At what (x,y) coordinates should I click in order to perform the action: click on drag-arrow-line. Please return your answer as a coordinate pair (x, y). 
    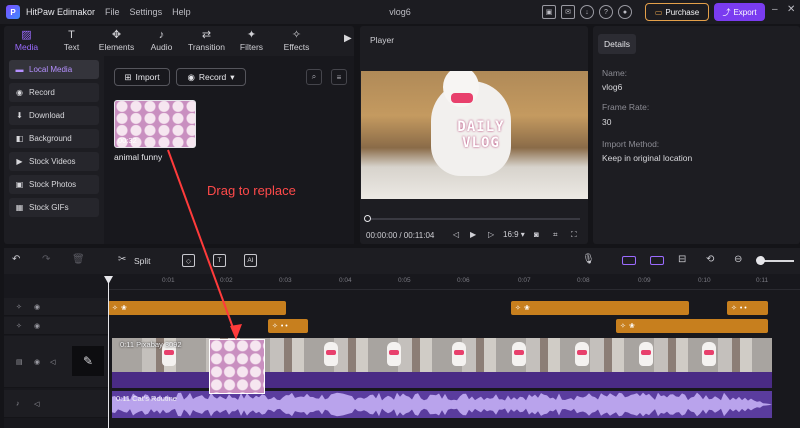
    Looking at the image, I should click on (202, 243).